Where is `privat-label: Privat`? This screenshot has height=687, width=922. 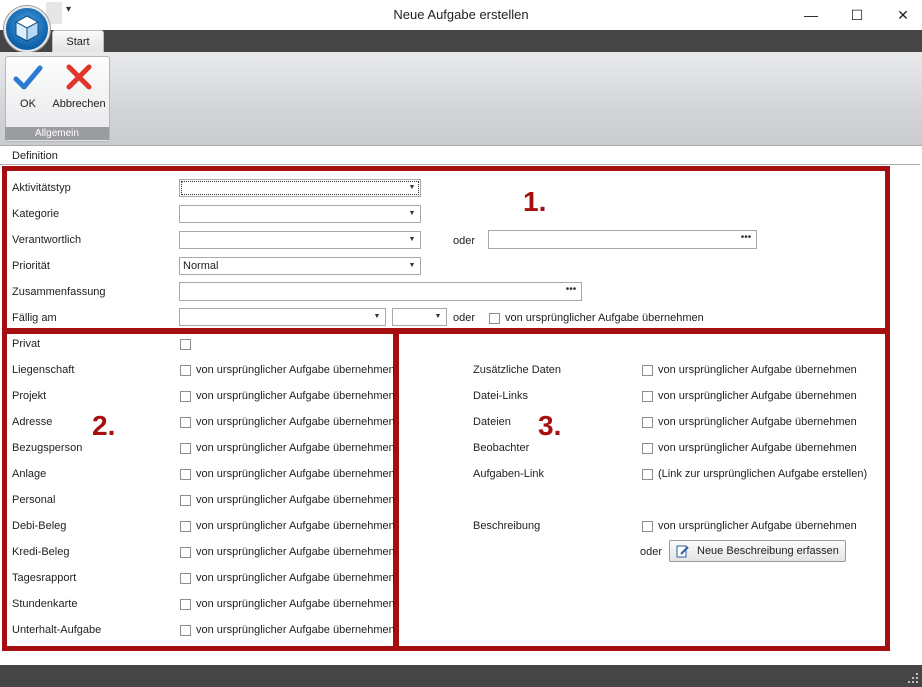 privat-label: Privat is located at coordinates (26, 344).